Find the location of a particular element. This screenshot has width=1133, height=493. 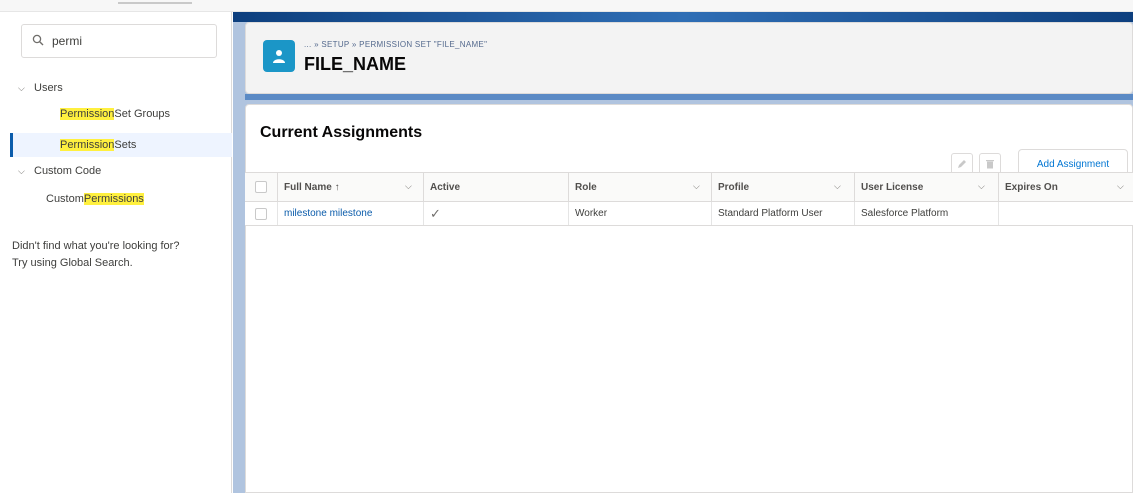

cell-user-license: Salesforce Platform is located at coordinates (926, 213).